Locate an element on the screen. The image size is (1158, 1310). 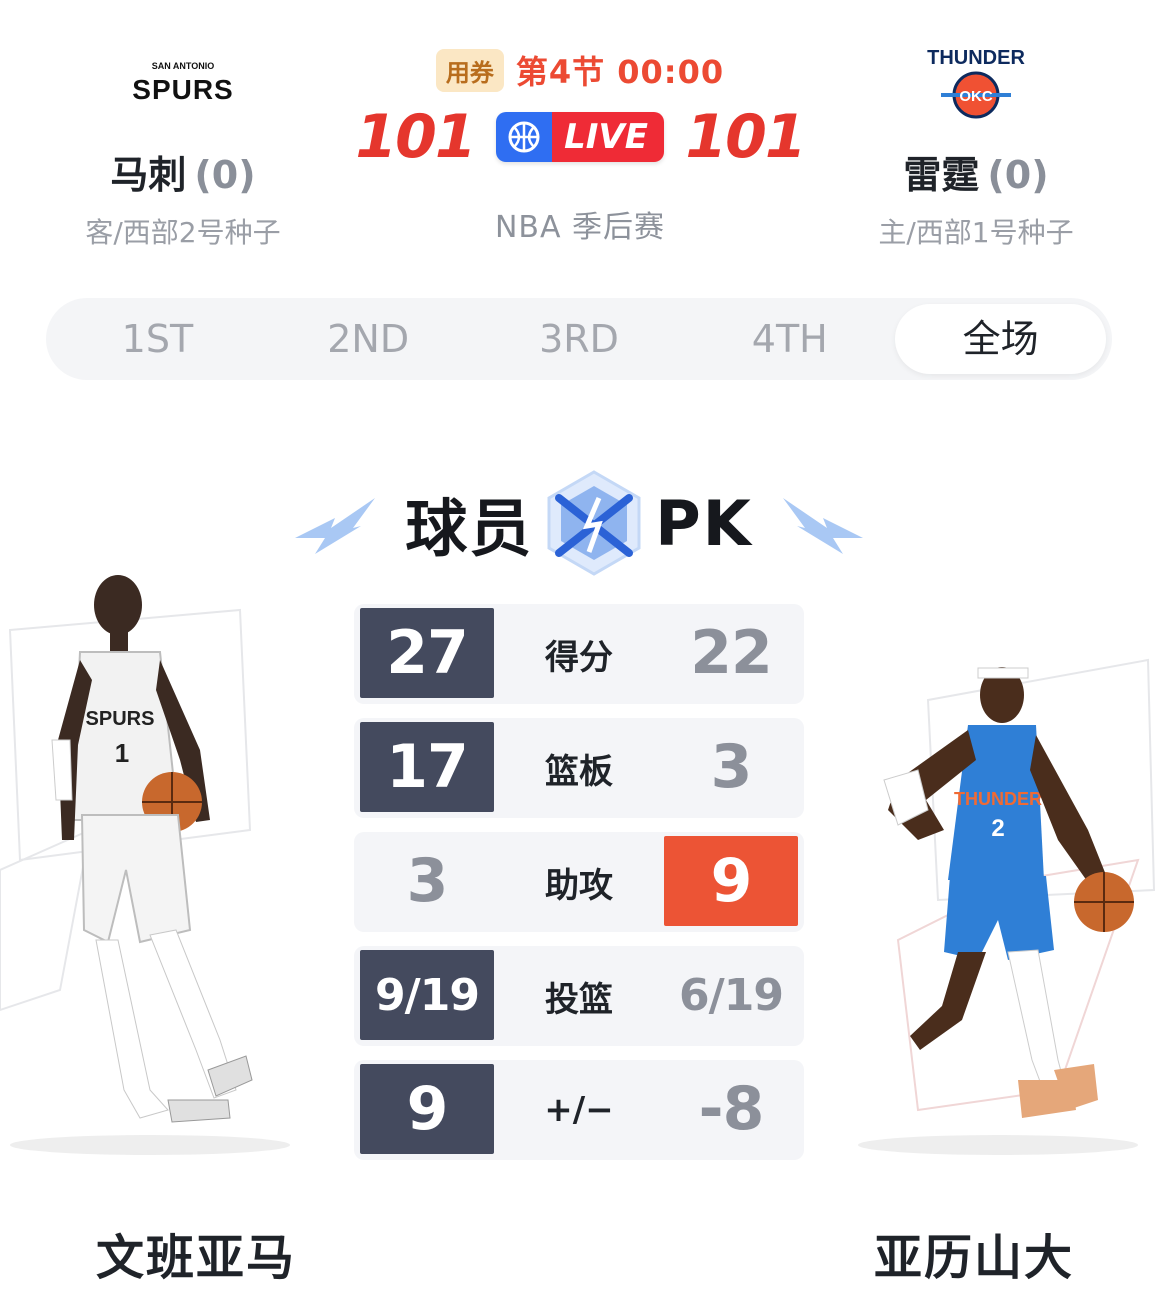
tab-full-game: 全场 is located at coordinates (1000, 339).